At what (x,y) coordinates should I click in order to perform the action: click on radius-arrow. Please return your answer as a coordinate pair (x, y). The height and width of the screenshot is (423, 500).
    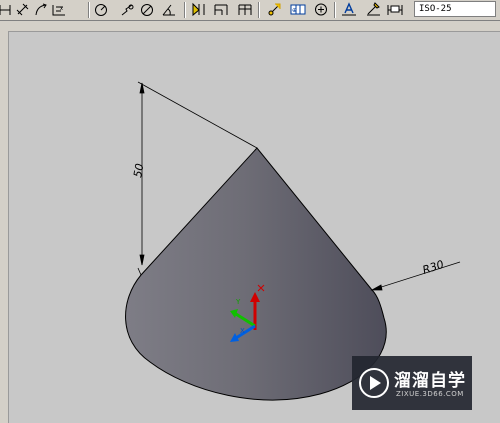
    Looking at the image, I should click on (376, 287).